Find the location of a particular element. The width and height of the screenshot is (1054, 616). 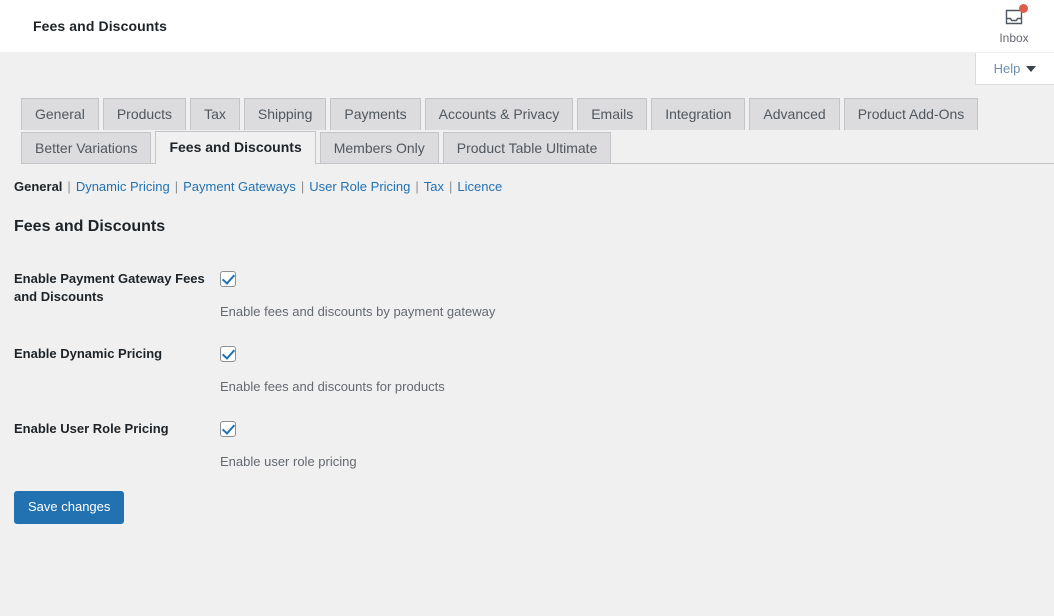

inbox-button: Inbox is located at coordinates (1014, 27).